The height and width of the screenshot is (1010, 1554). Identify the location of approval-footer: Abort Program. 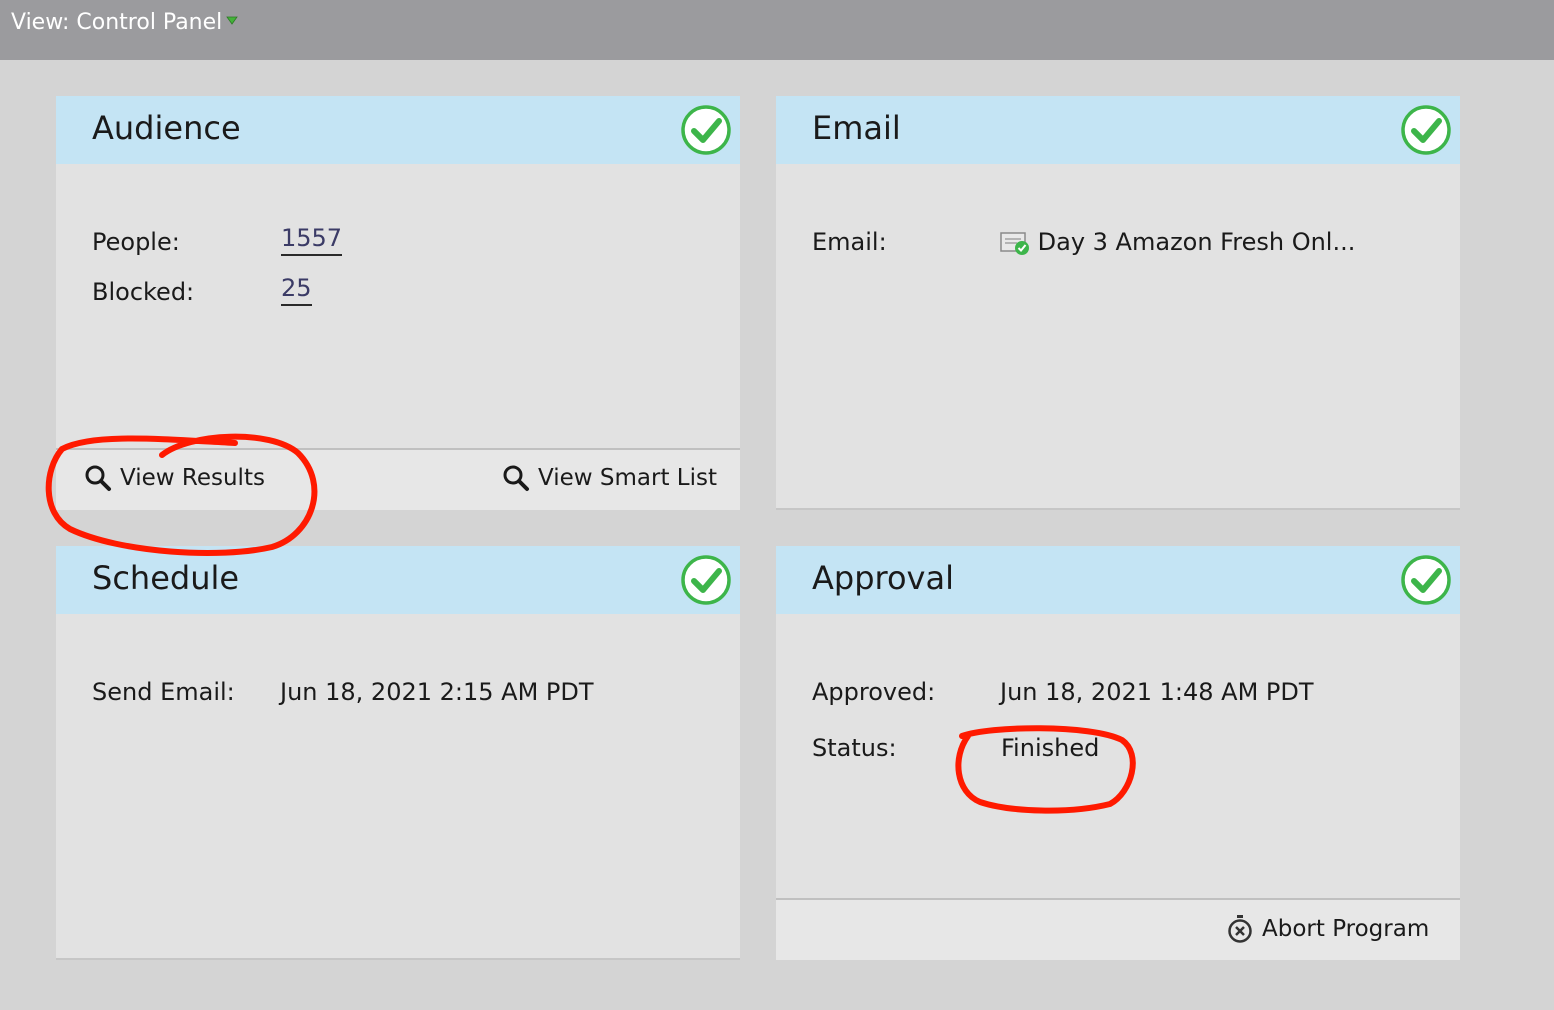
(1118, 930).